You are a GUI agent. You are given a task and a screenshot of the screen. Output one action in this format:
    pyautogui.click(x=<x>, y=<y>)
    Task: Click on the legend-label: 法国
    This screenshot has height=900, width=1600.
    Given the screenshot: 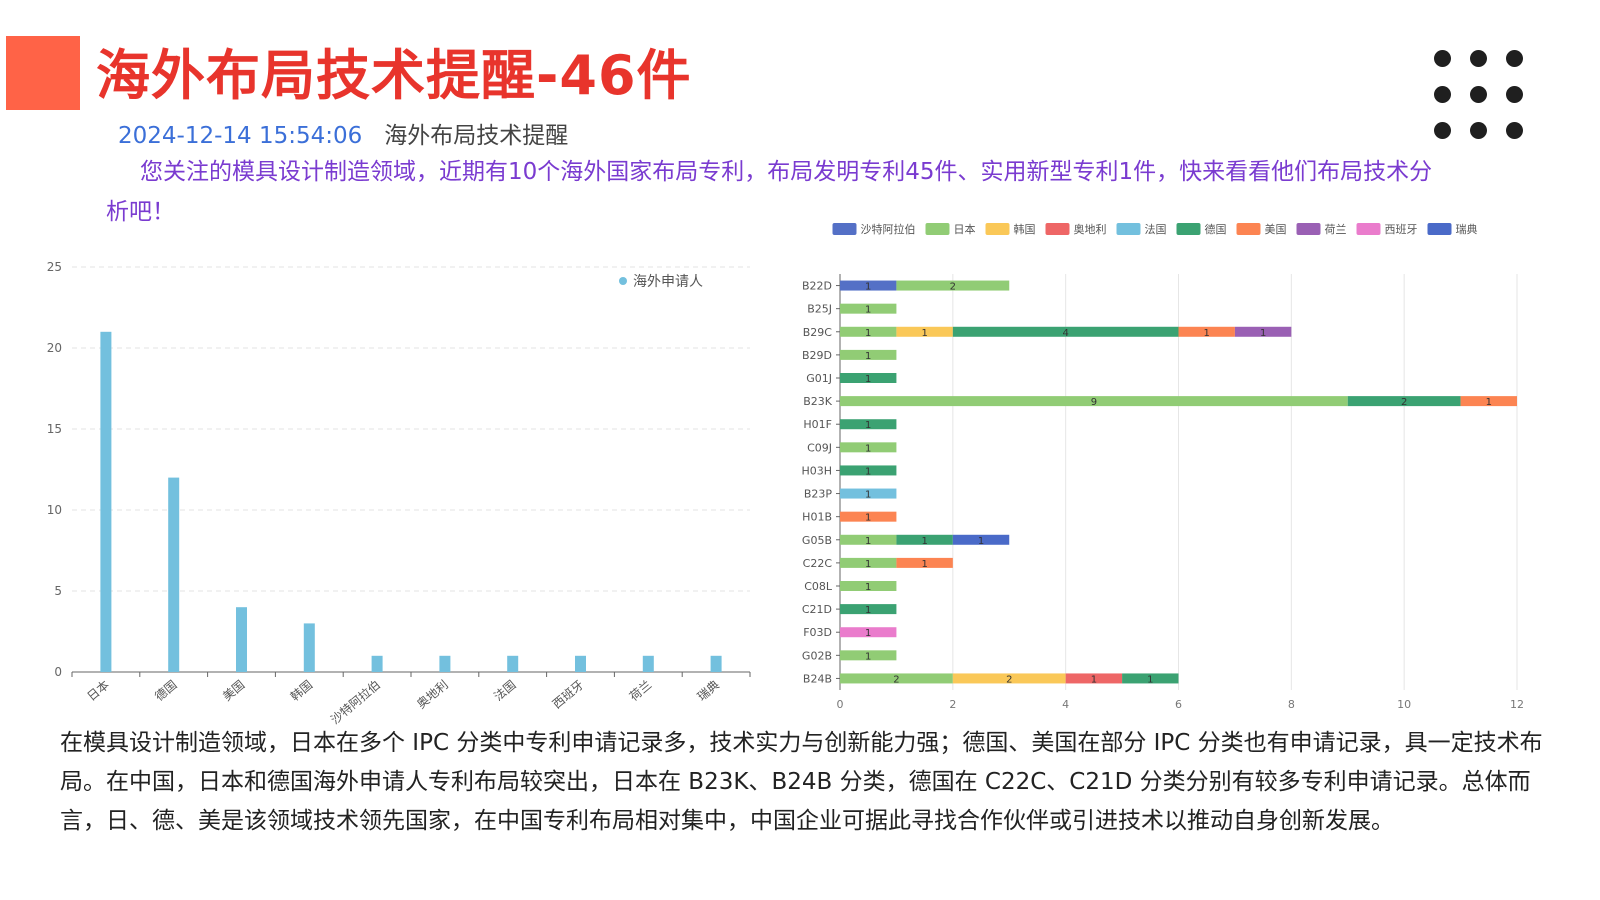 What is the action you would take?
    pyautogui.click(x=1156, y=229)
    